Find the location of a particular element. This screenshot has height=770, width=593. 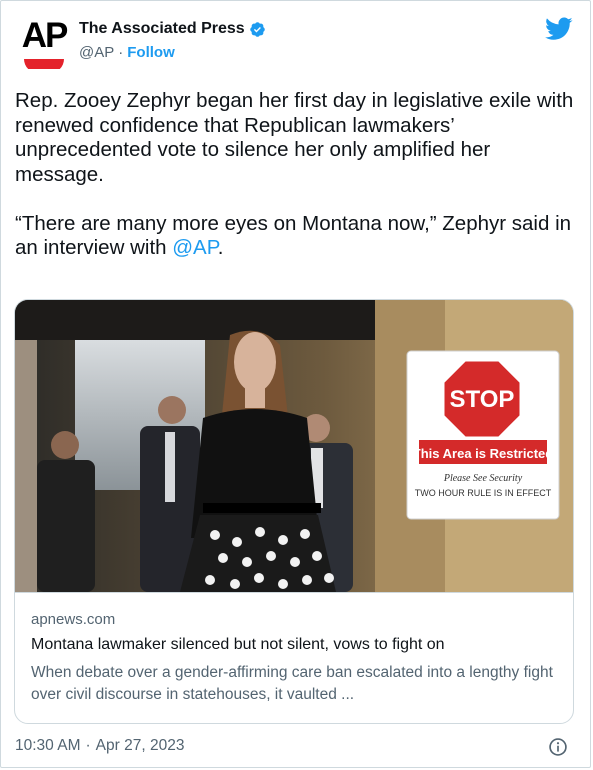

author-name-row: The Associated Press is located at coordinates (172, 29).